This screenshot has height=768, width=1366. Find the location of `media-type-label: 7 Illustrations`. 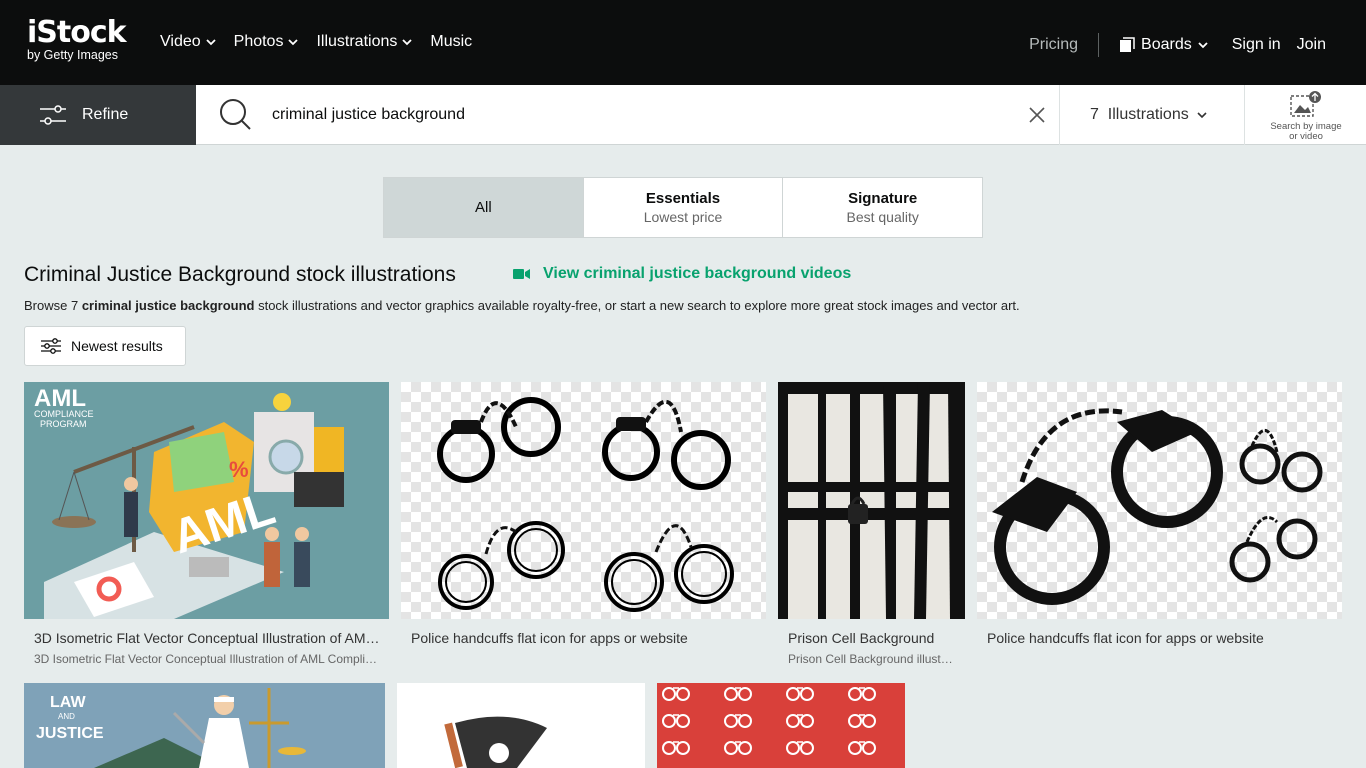

media-type-label: 7 Illustrations is located at coordinates (1139, 114).